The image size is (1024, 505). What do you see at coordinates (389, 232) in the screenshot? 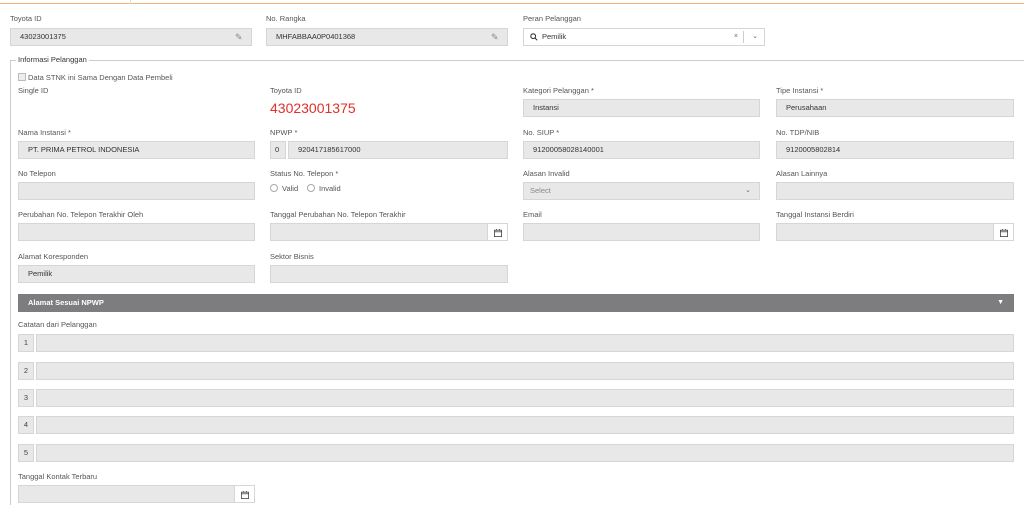
I see `tgl-perubahan-field` at bounding box center [389, 232].